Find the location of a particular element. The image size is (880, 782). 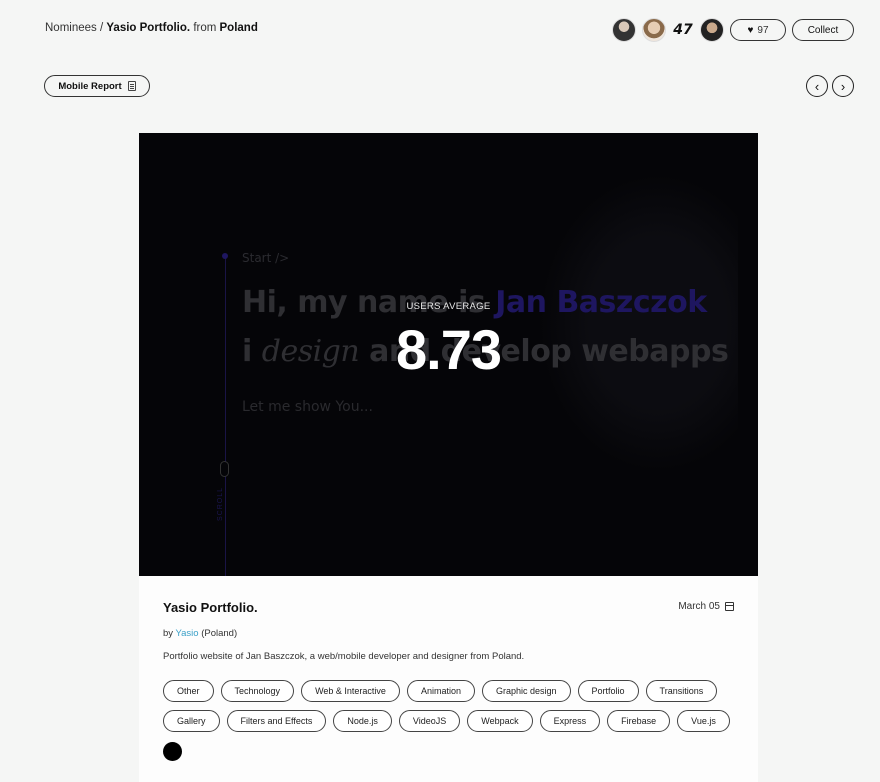

site-title: Yasio Portfolio. is located at coordinates (210, 607).